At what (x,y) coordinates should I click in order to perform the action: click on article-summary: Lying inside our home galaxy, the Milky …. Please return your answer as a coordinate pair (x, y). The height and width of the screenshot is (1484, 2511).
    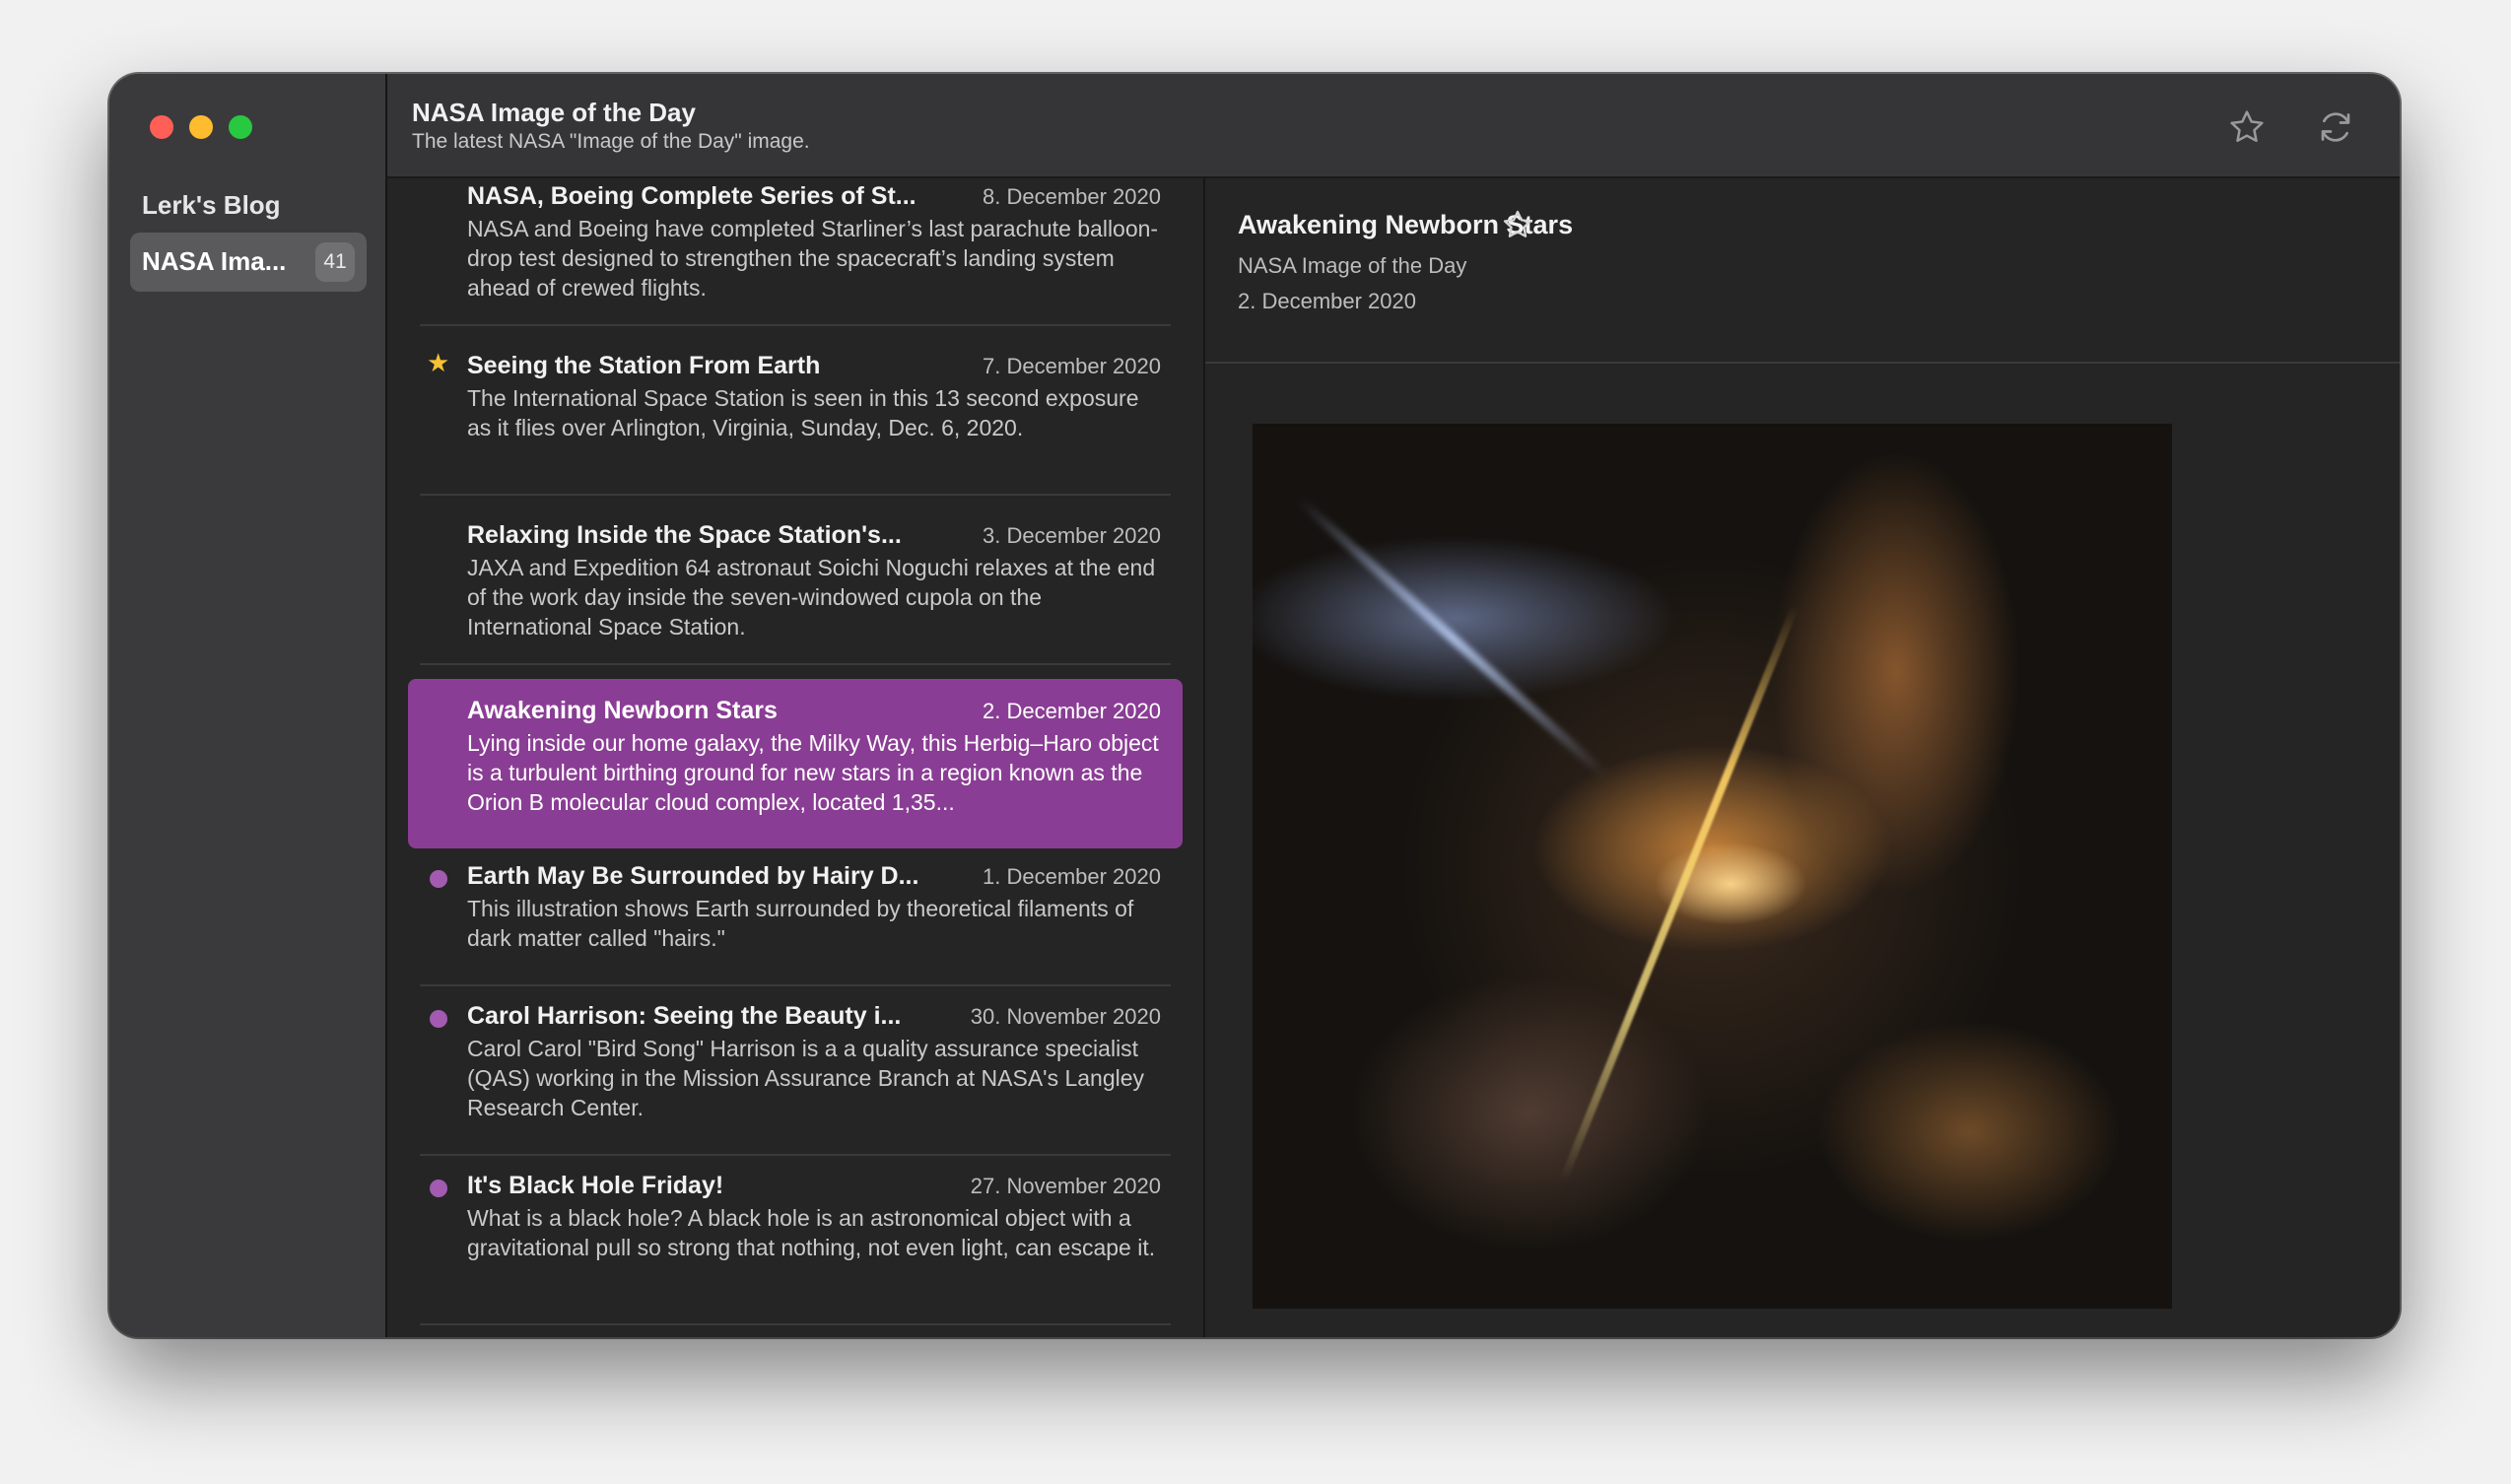
    Looking at the image, I should click on (813, 772).